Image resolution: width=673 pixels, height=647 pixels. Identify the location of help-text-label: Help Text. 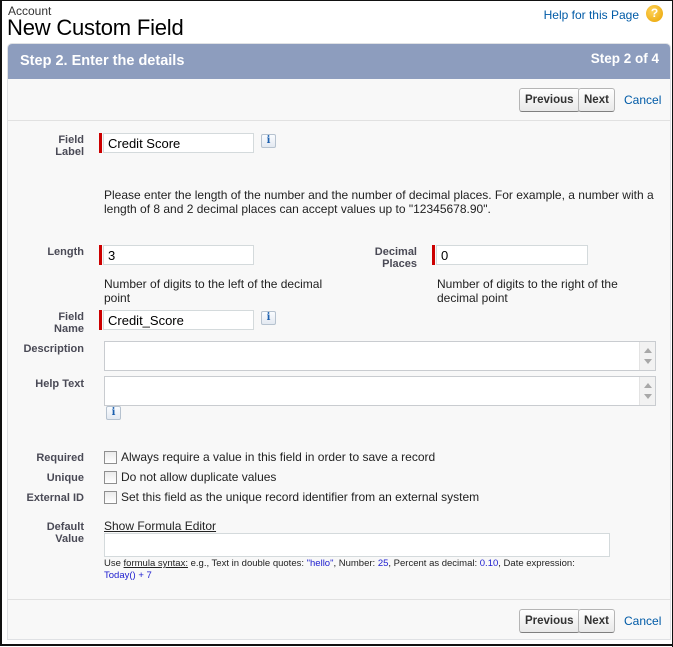
(59, 384).